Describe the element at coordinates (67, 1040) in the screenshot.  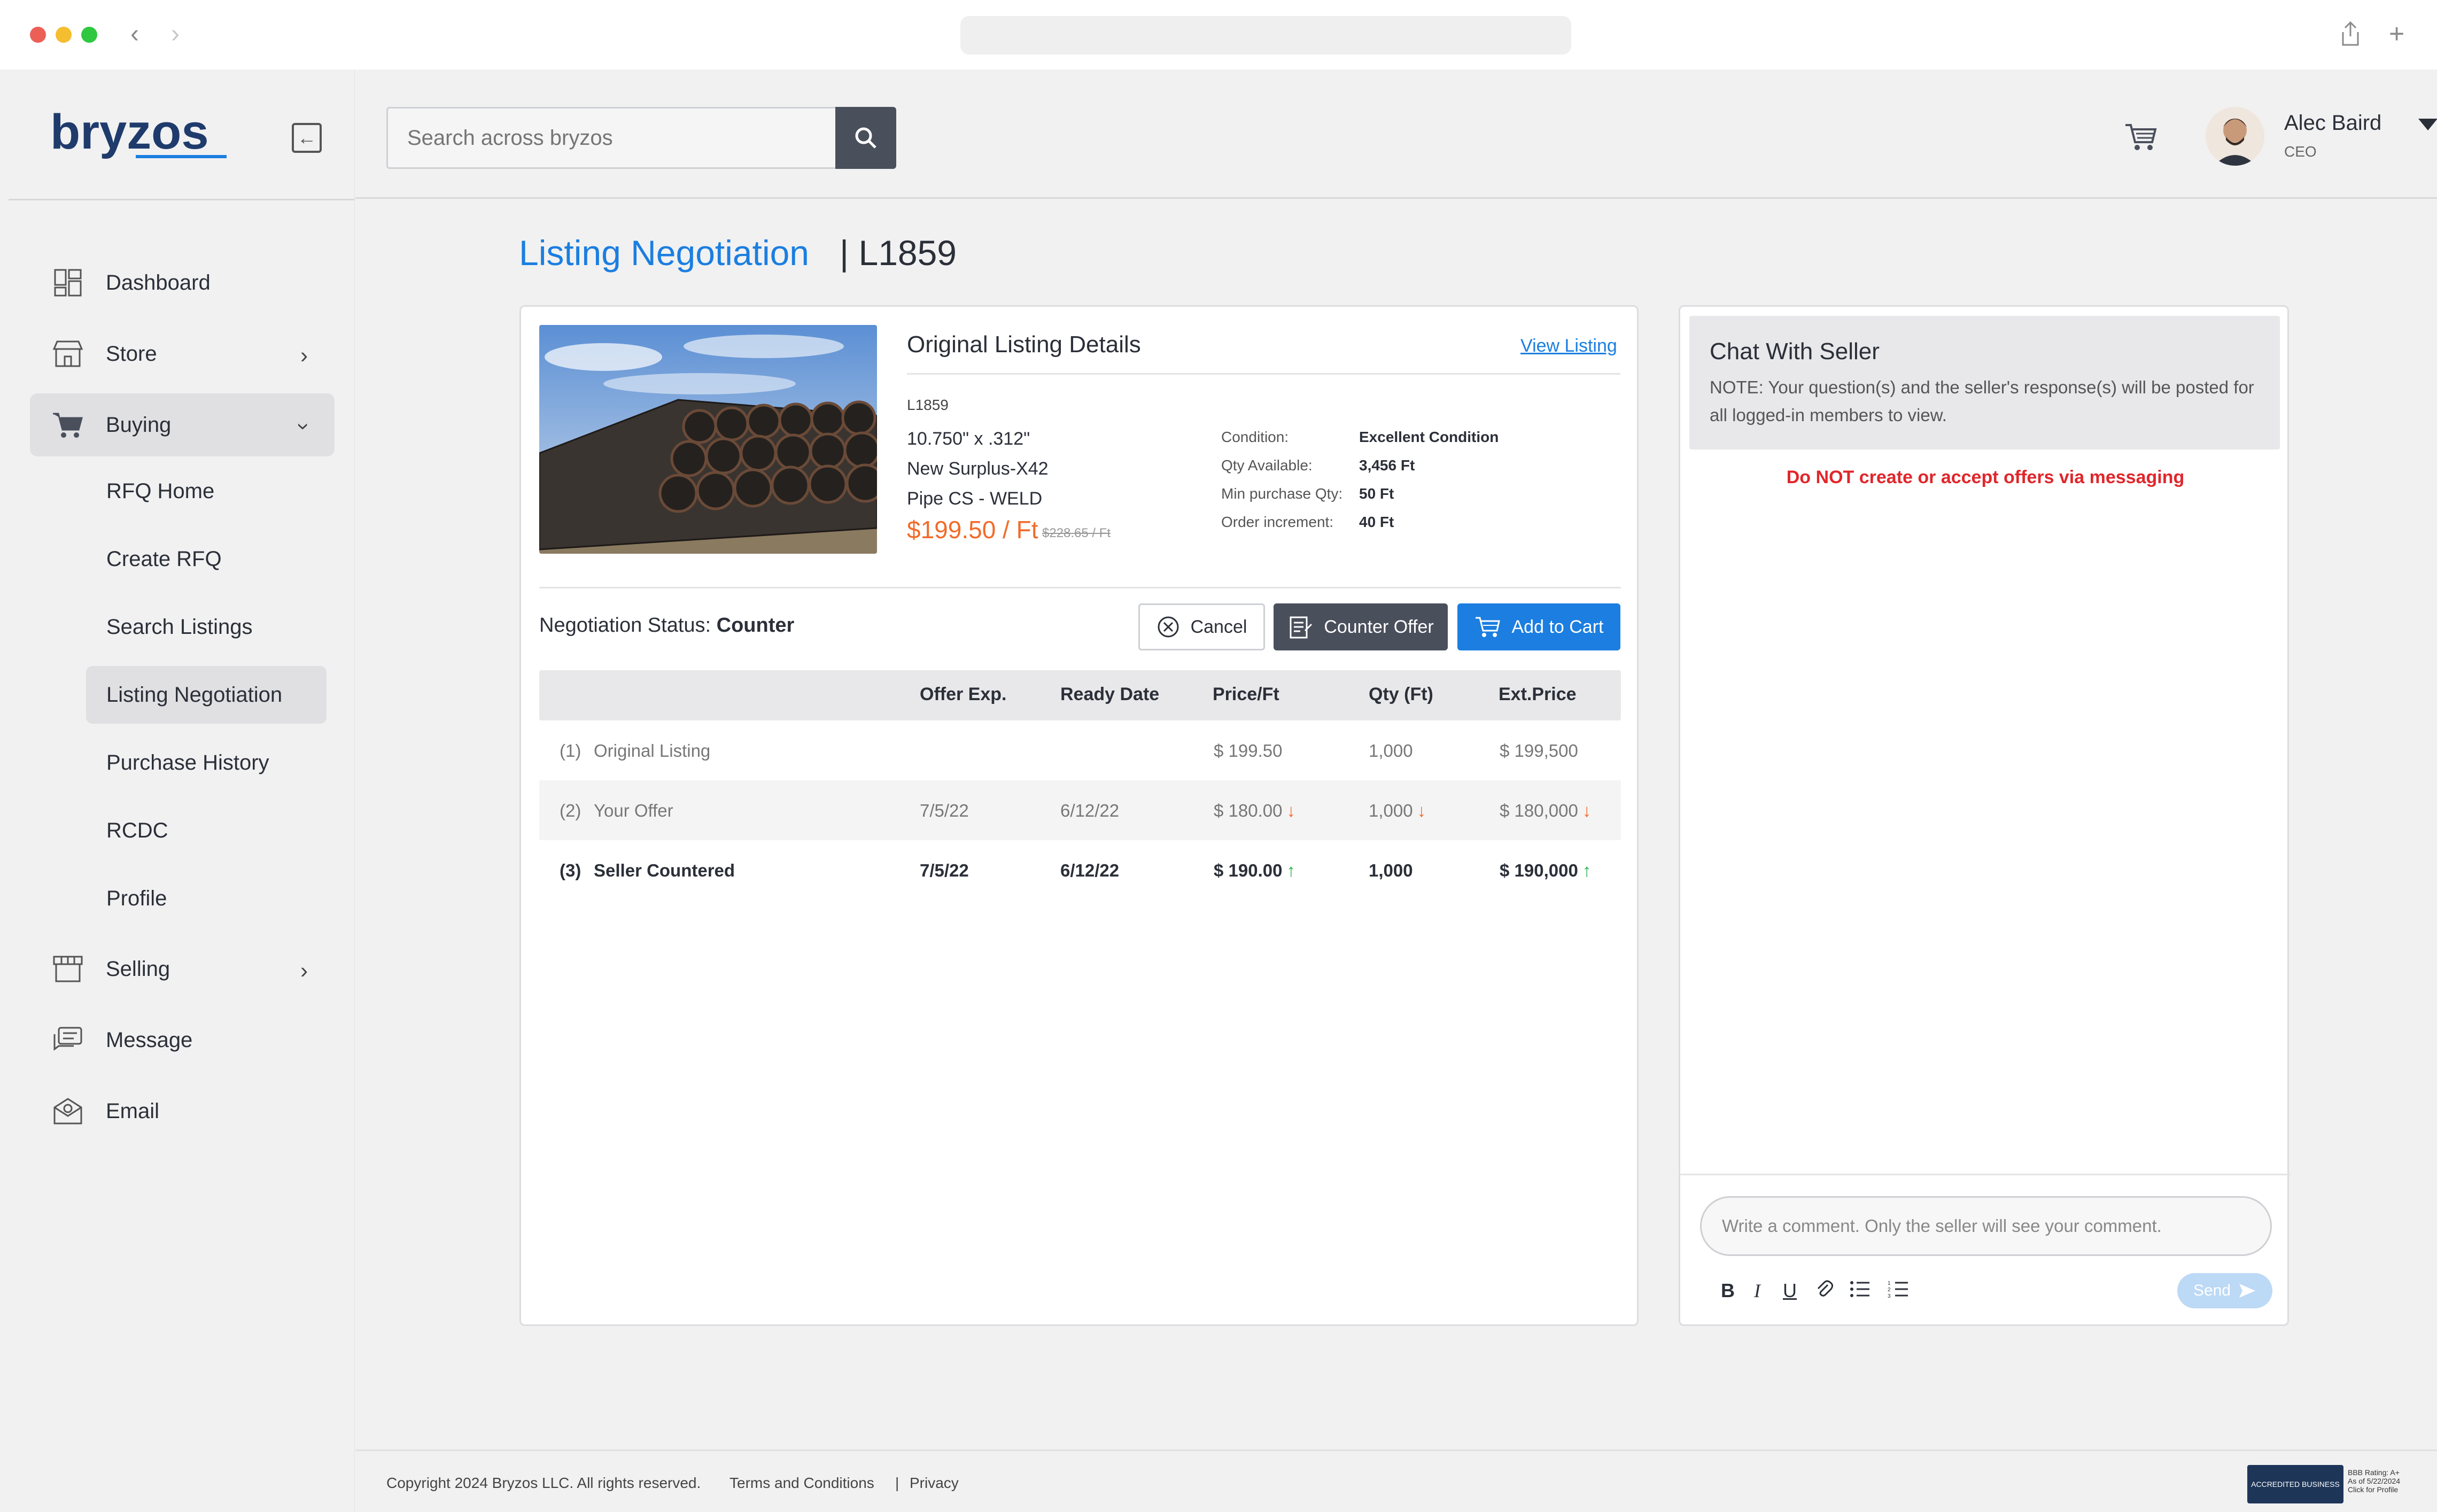
I see `message-icon` at that location.